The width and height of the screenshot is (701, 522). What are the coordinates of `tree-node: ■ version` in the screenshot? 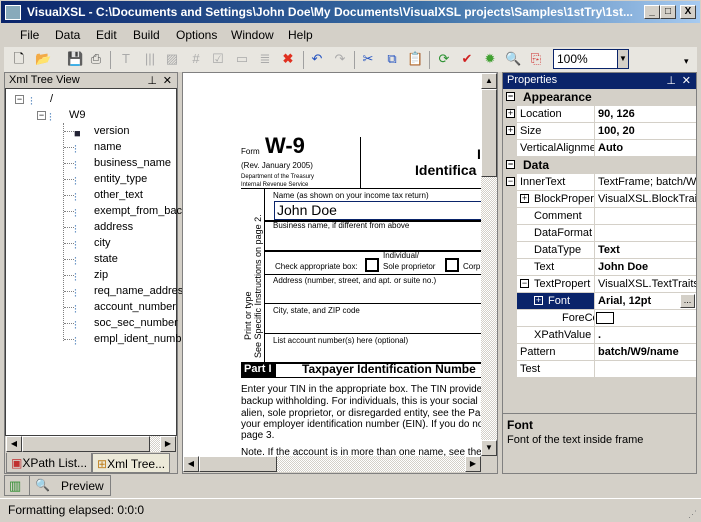 It's located at (101, 131).